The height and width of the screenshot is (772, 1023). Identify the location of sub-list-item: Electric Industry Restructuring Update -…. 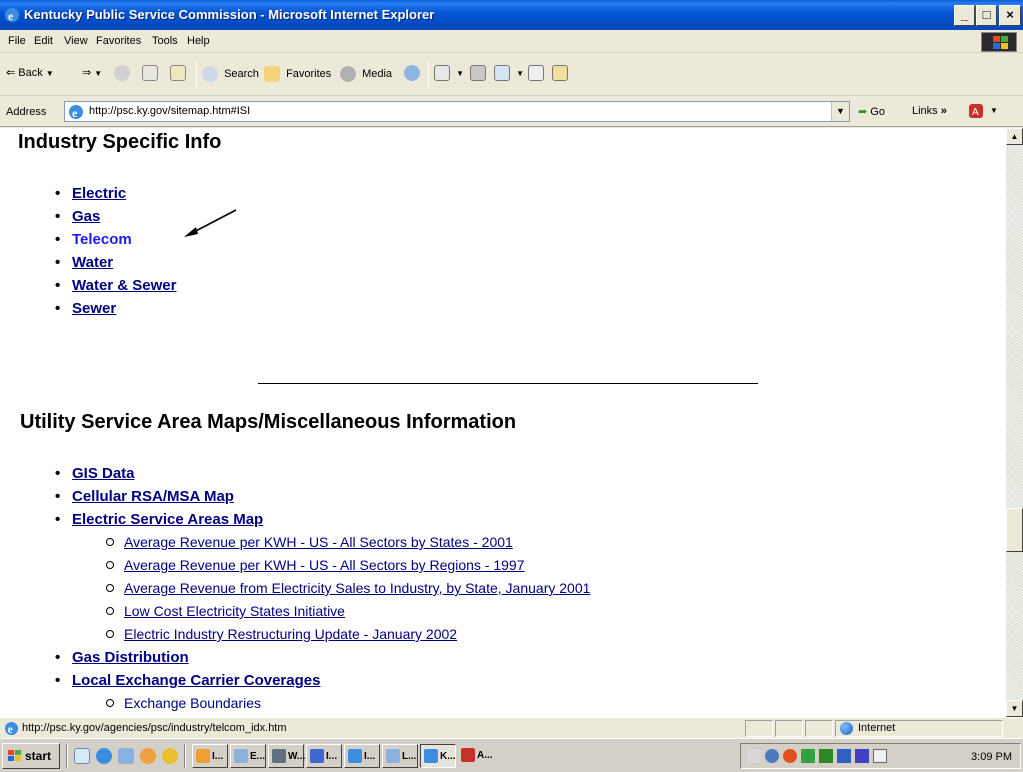
(281, 634).